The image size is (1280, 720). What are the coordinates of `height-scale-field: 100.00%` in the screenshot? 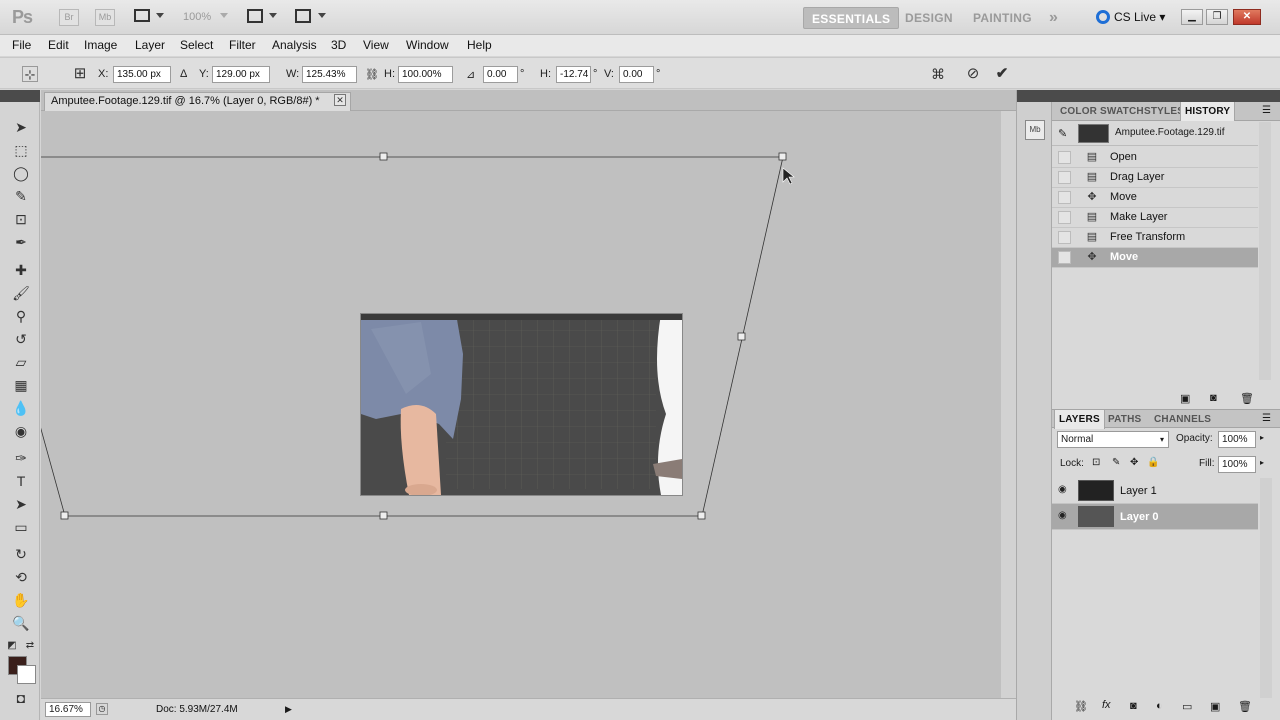 It's located at (425, 74).